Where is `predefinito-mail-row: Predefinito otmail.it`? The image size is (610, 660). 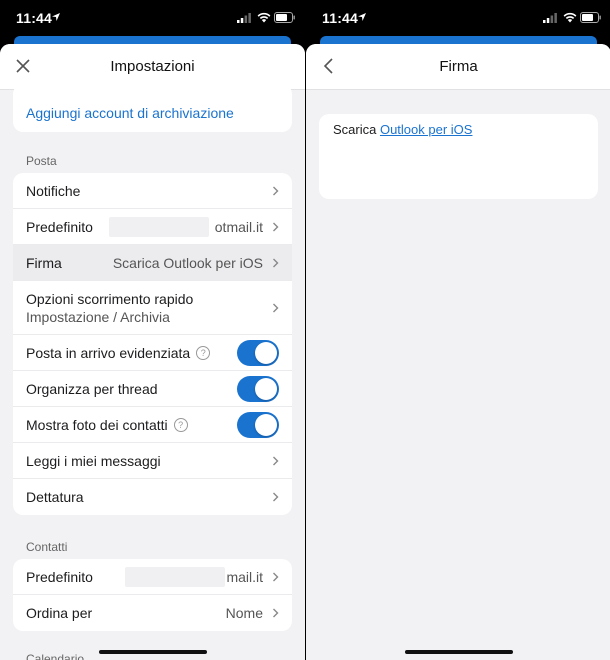
predefinito-mail-row: Predefinito otmail.it is located at coordinates (152, 227).